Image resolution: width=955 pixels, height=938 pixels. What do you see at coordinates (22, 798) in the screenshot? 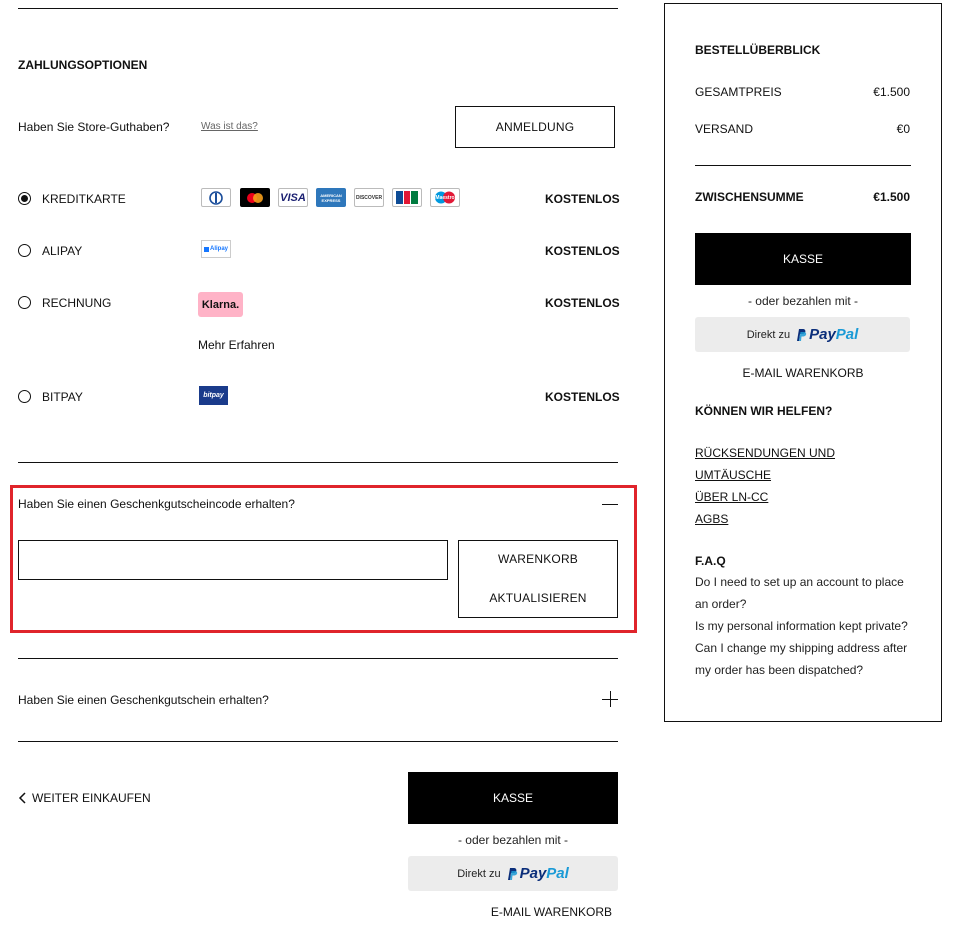
I see `chevron-left-icon` at bounding box center [22, 798].